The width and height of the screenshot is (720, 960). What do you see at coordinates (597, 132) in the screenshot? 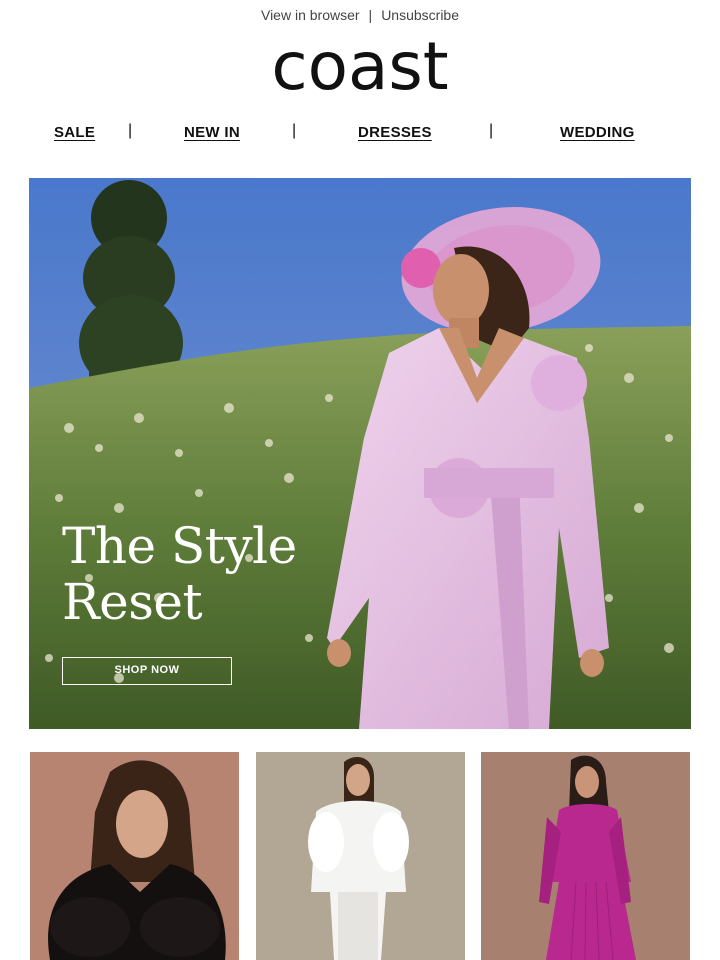
I see `nav-item-wedding: WEDDING` at bounding box center [597, 132].